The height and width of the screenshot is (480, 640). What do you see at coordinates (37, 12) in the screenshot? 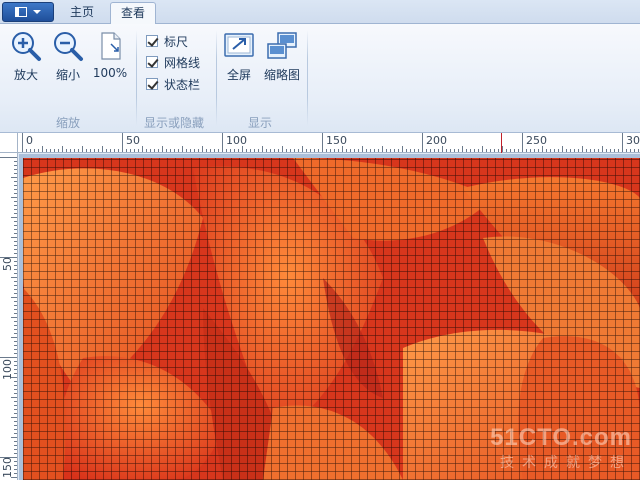
I see `chevron-down-icon` at bounding box center [37, 12].